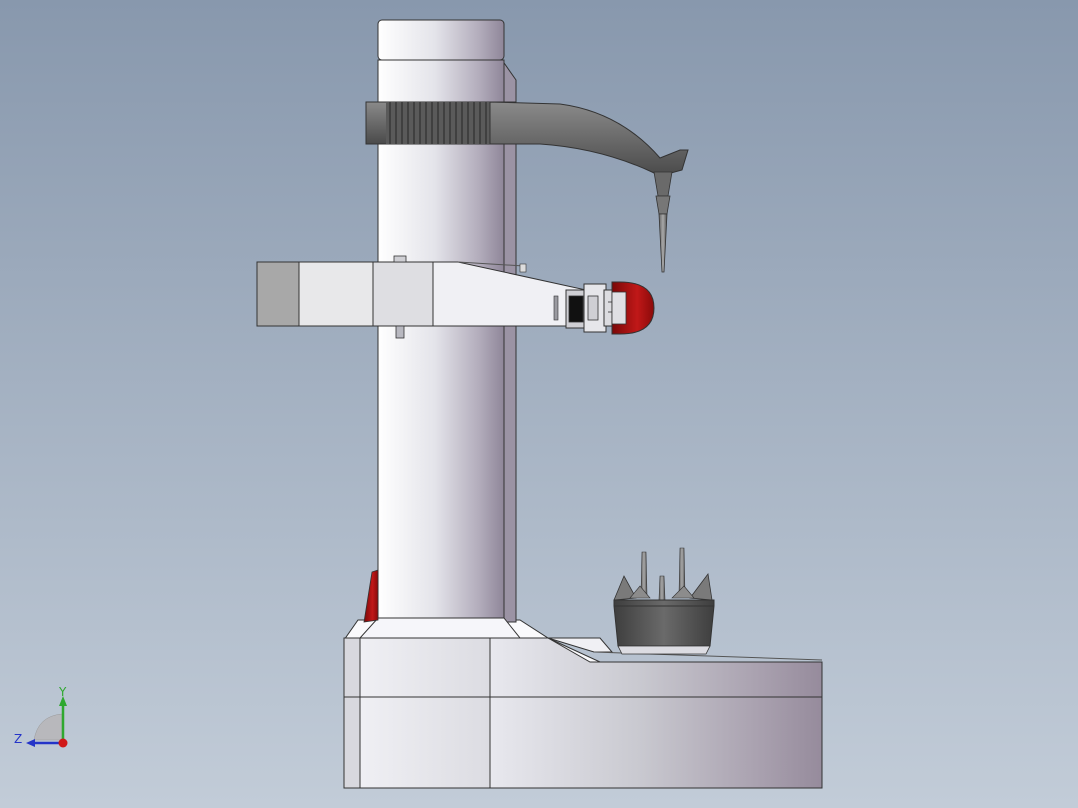  Describe the element at coordinates (63, 743) in the screenshot. I see `x-axis-dot-icon` at that location.